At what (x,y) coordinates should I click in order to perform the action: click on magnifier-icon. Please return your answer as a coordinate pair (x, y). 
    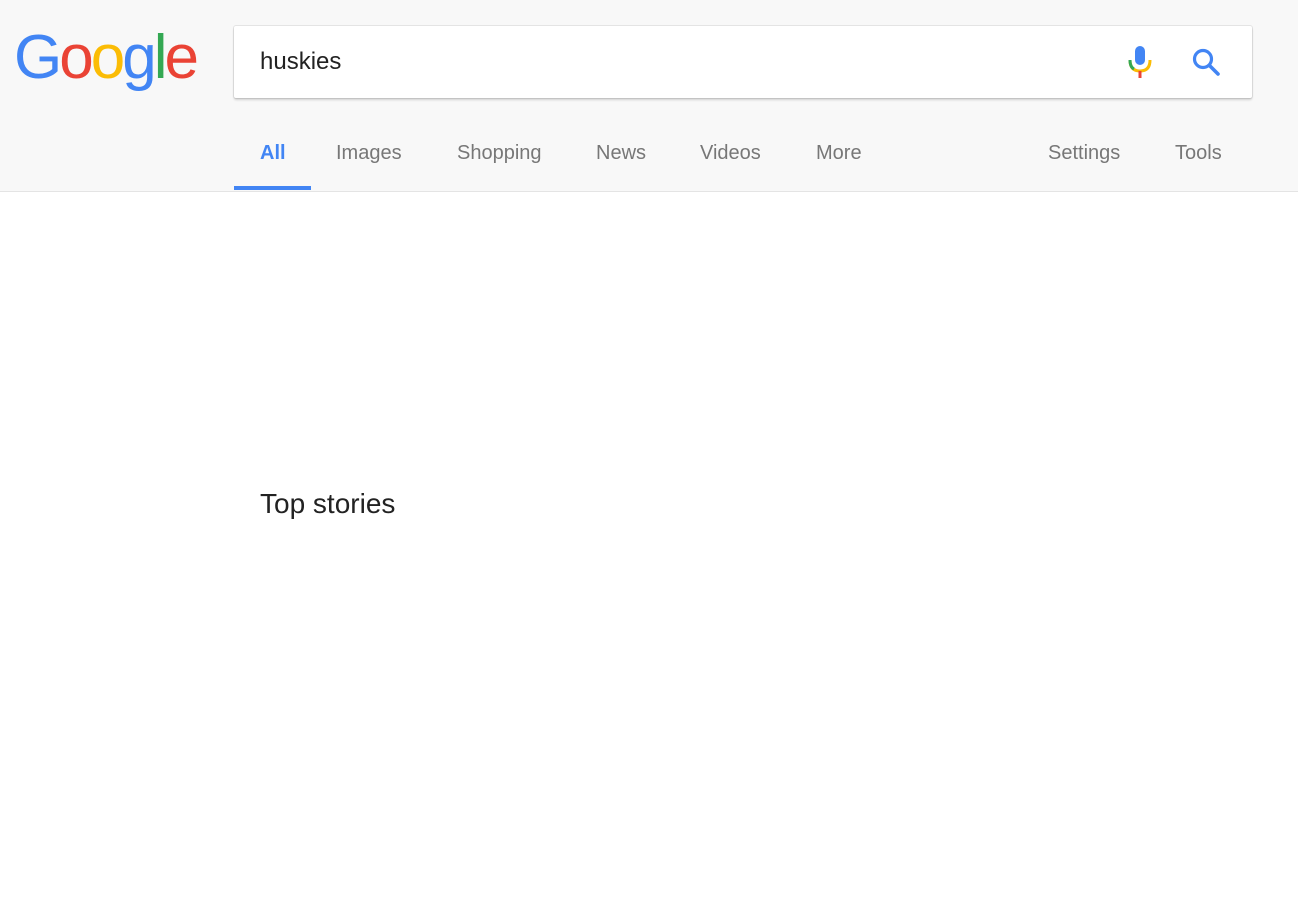
    Looking at the image, I should click on (1206, 62).